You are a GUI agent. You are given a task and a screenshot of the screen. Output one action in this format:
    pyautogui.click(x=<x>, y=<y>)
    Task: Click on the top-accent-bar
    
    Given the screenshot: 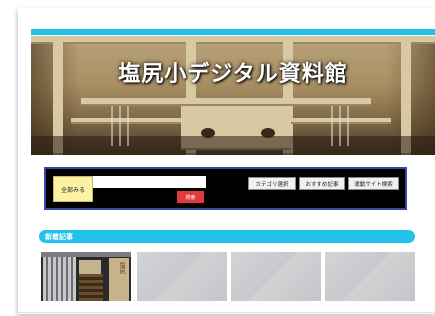 What is the action you would take?
    pyautogui.click(x=233, y=32)
    